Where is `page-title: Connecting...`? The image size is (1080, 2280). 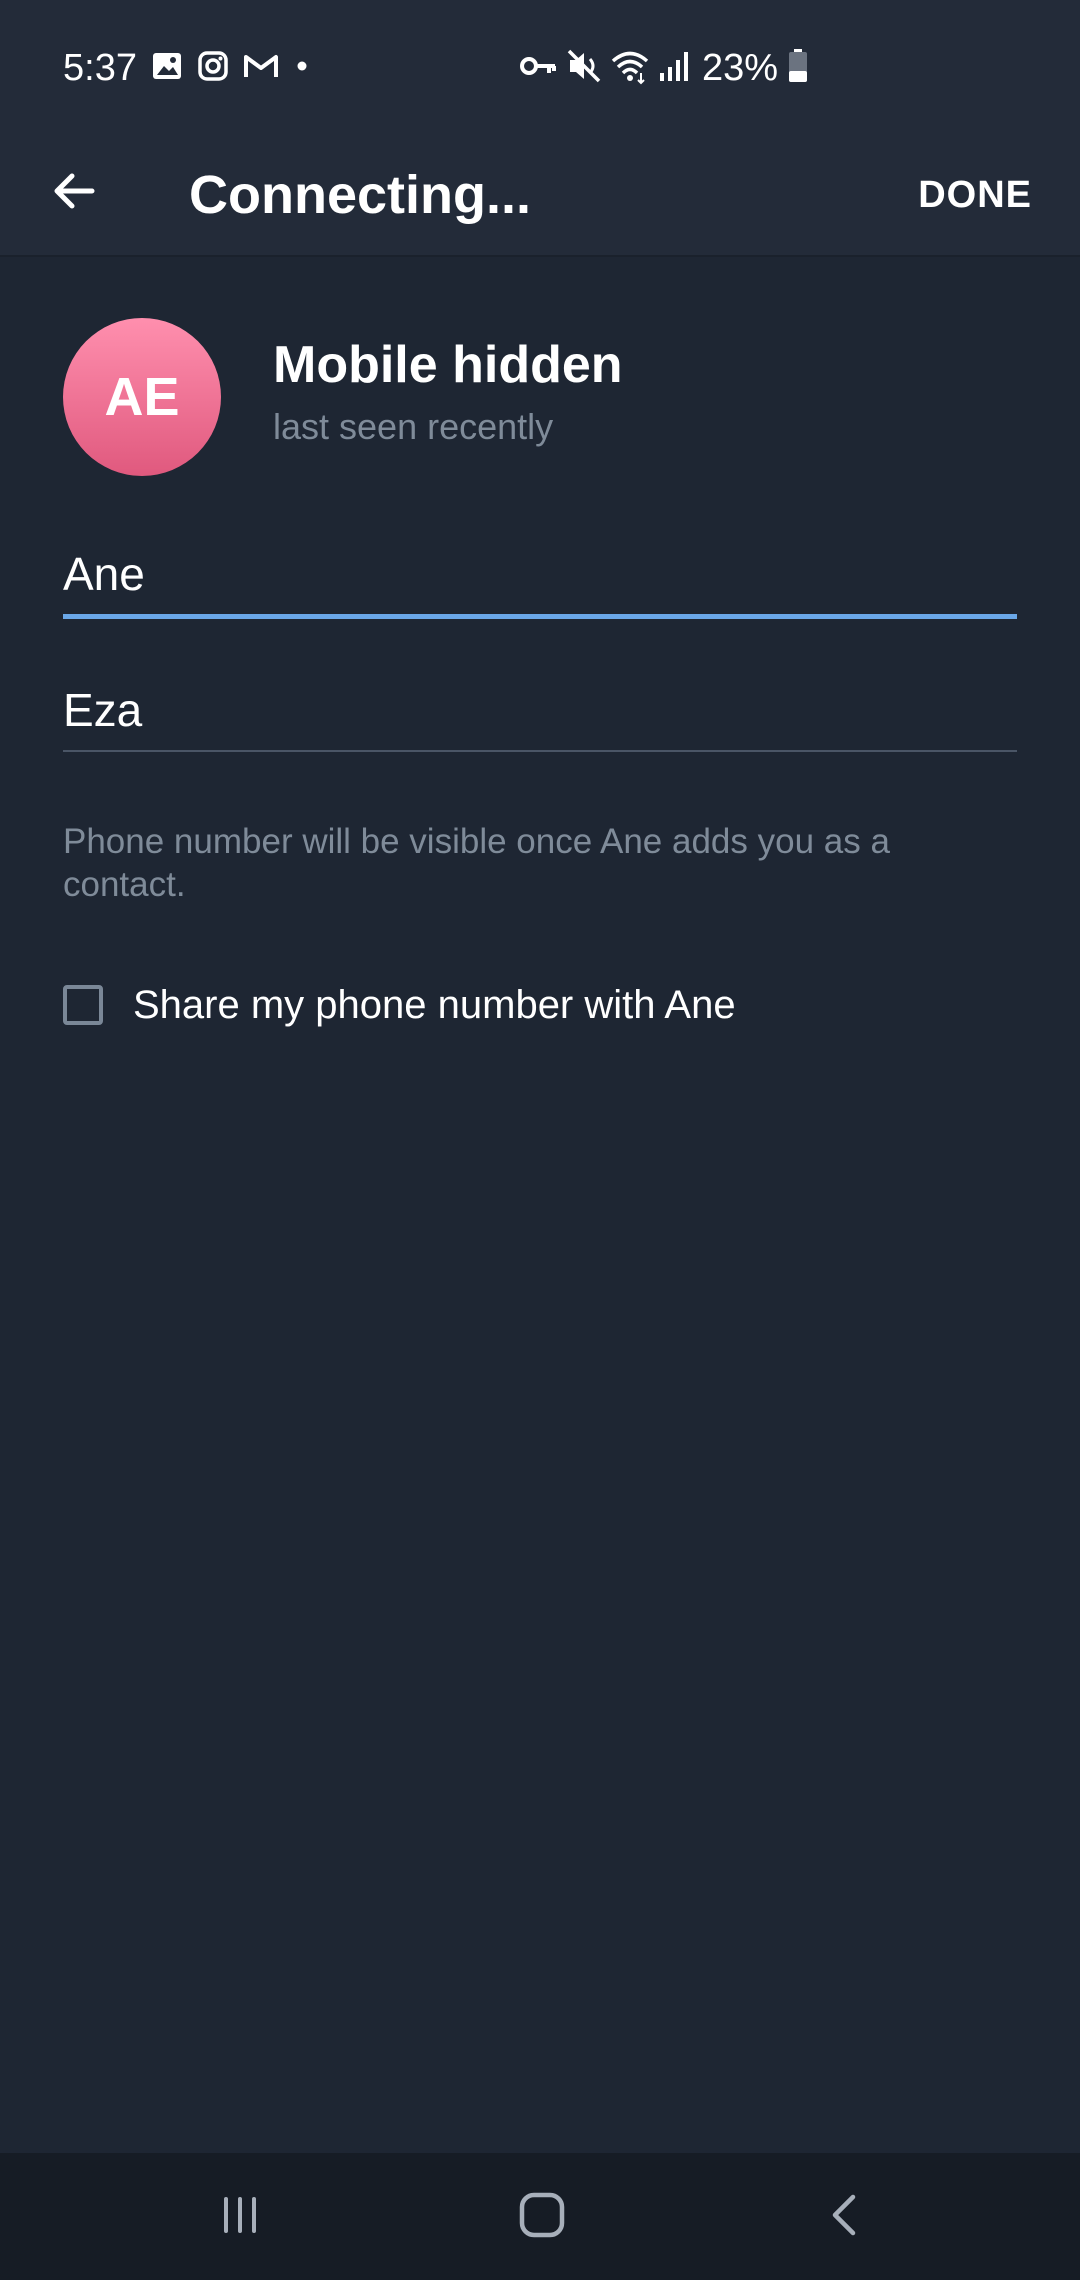 page-title: Connecting... is located at coordinates (360, 195).